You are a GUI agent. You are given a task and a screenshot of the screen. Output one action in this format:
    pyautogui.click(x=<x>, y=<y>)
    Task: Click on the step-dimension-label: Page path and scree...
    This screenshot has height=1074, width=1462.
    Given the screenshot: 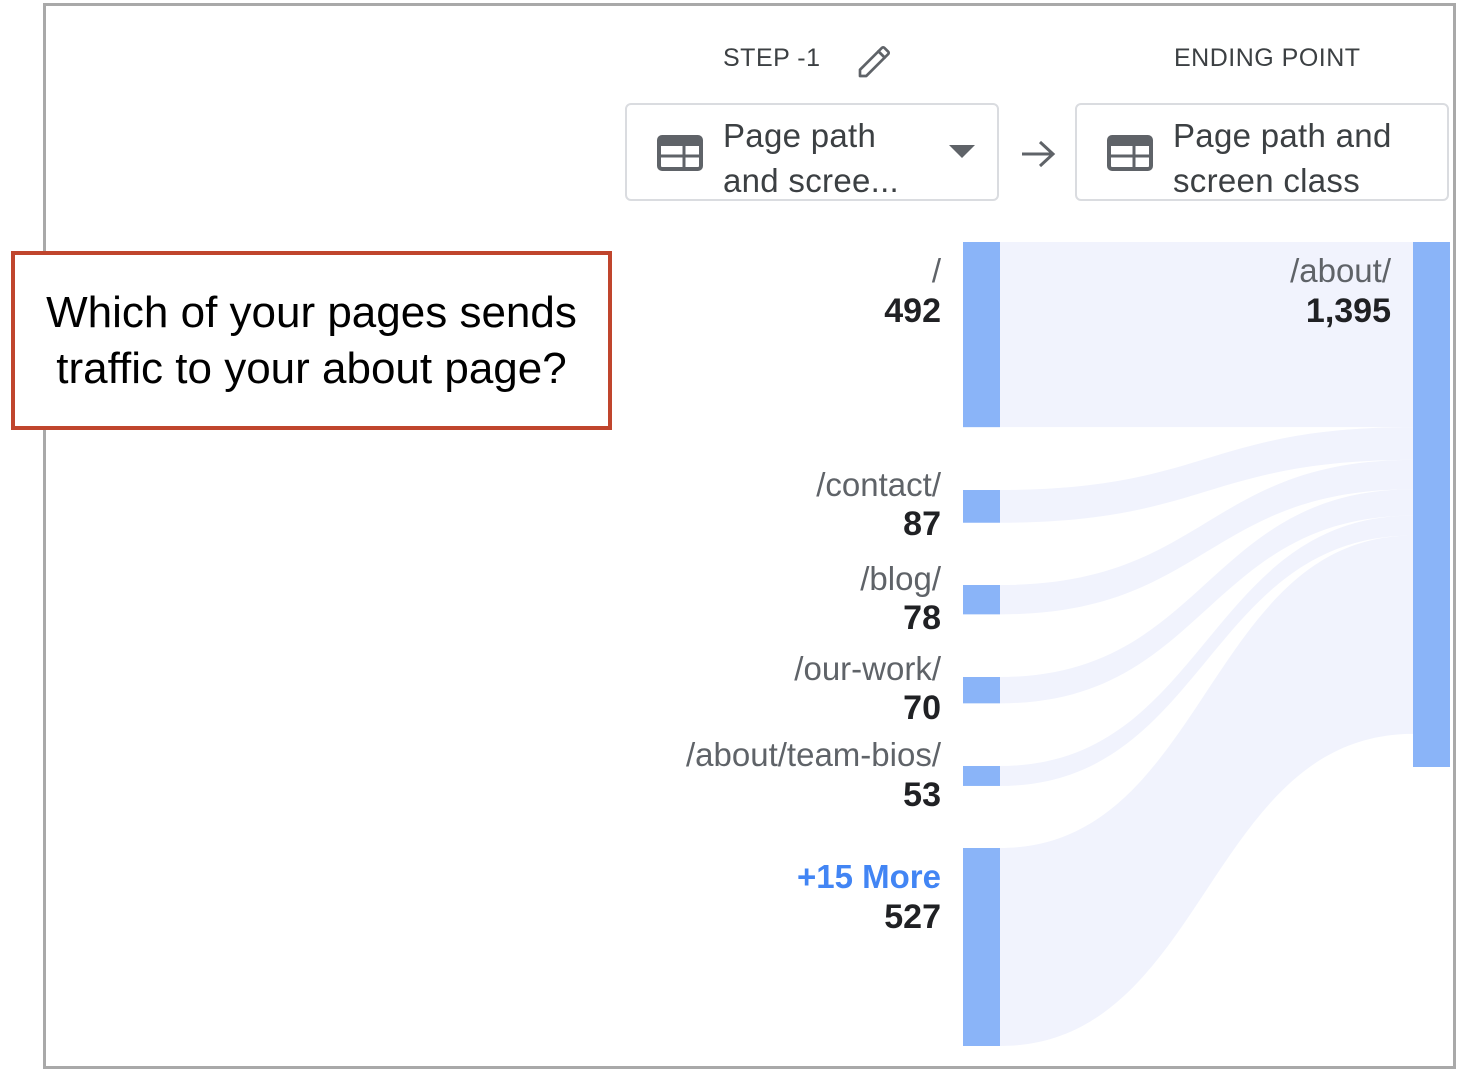 What is the action you would take?
    pyautogui.click(x=811, y=158)
    